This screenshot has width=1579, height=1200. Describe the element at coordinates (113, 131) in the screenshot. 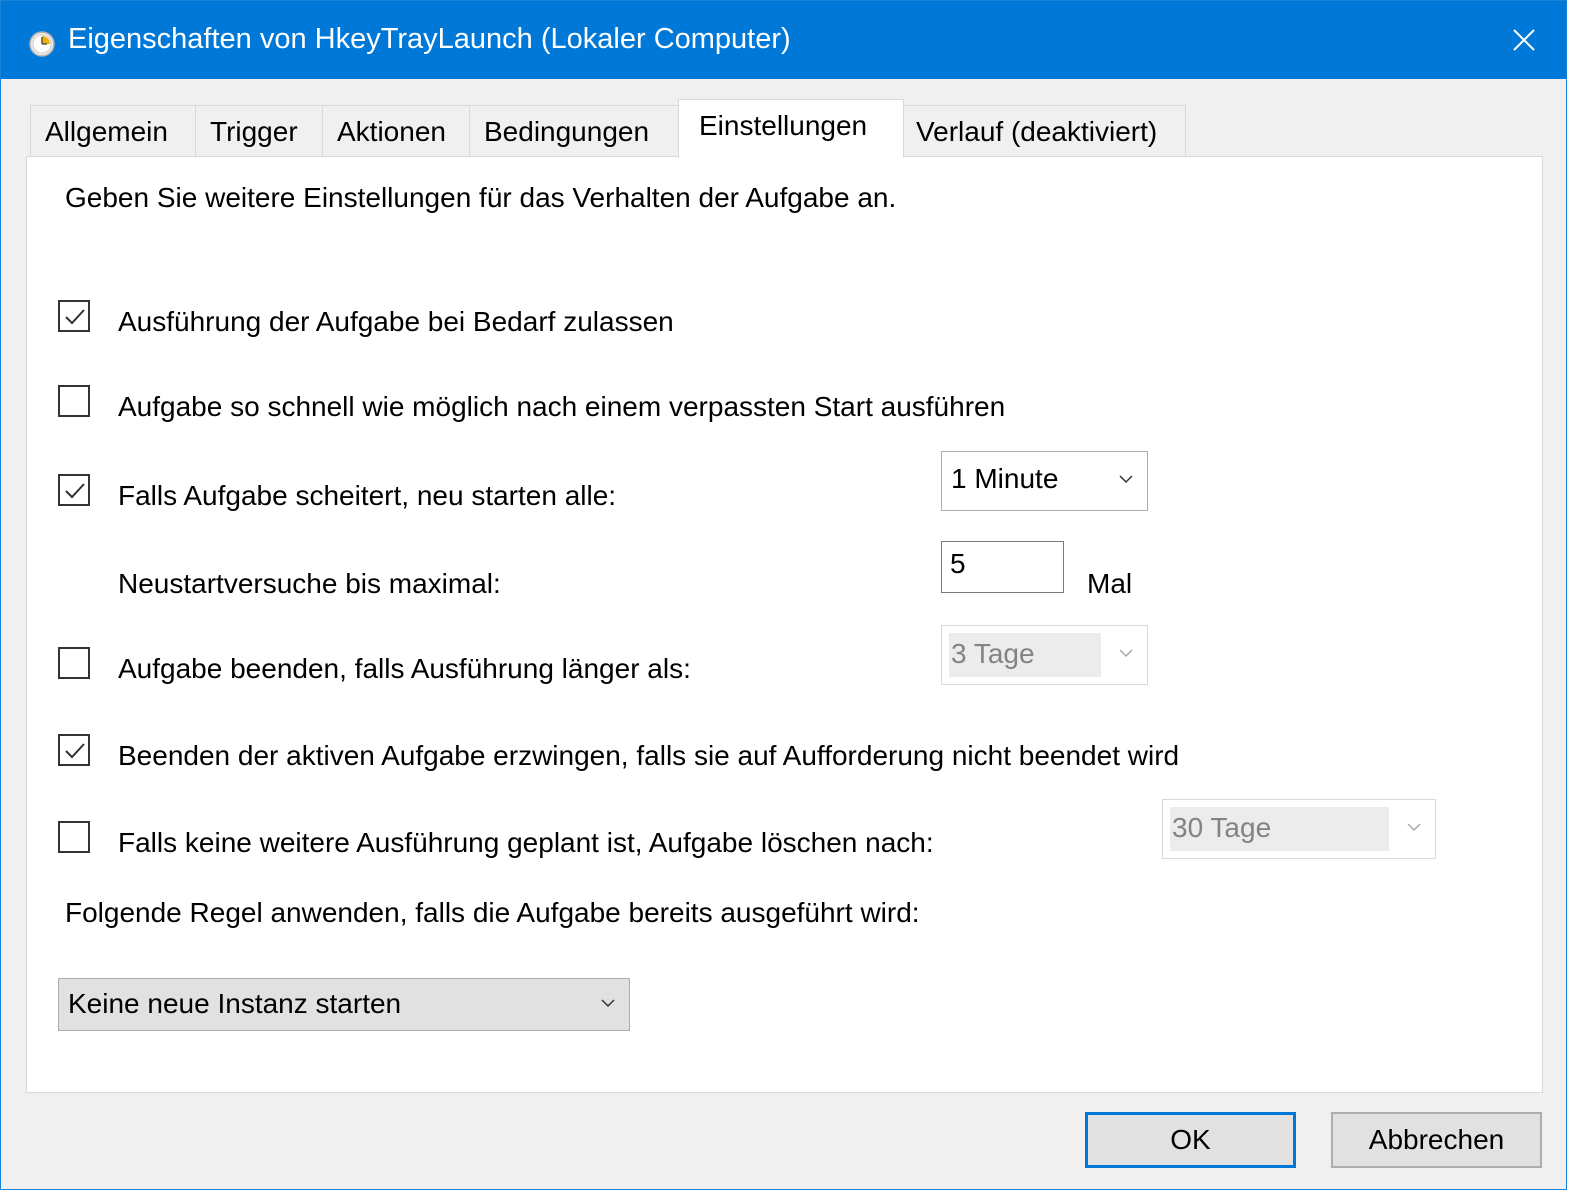

I see `tab-allgemein: Allgemein` at that location.